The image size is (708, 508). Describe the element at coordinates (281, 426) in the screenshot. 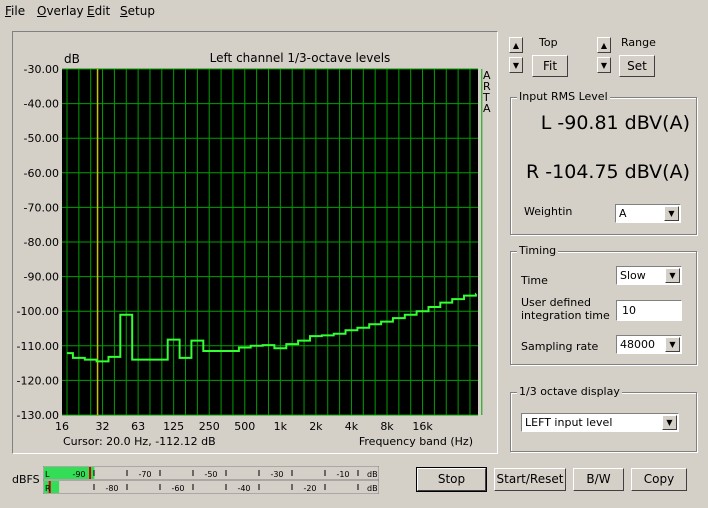

I see `x-tick-label: 1k` at that location.